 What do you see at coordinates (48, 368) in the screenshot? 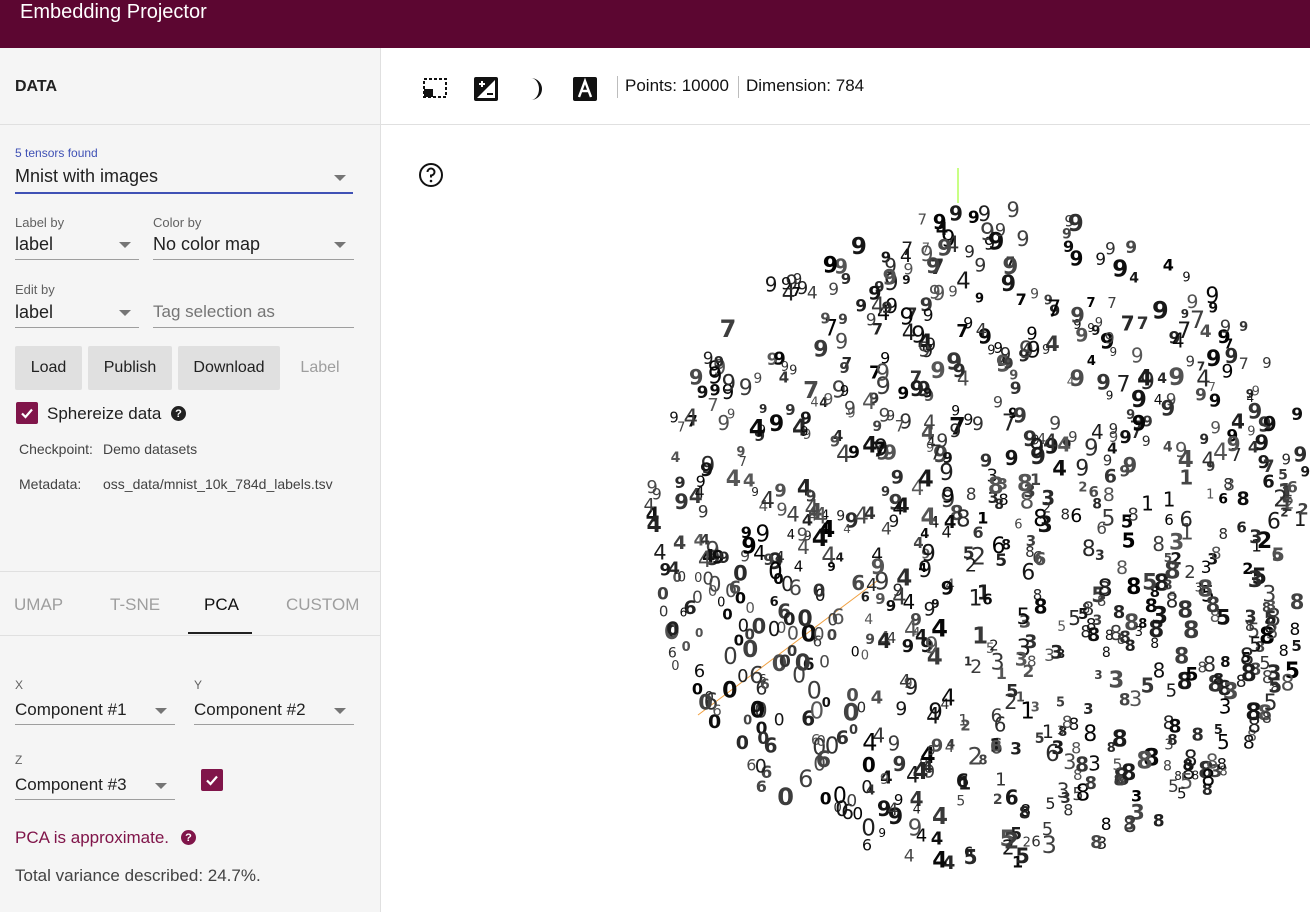
I see `load-button: Load` at bounding box center [48, 368].